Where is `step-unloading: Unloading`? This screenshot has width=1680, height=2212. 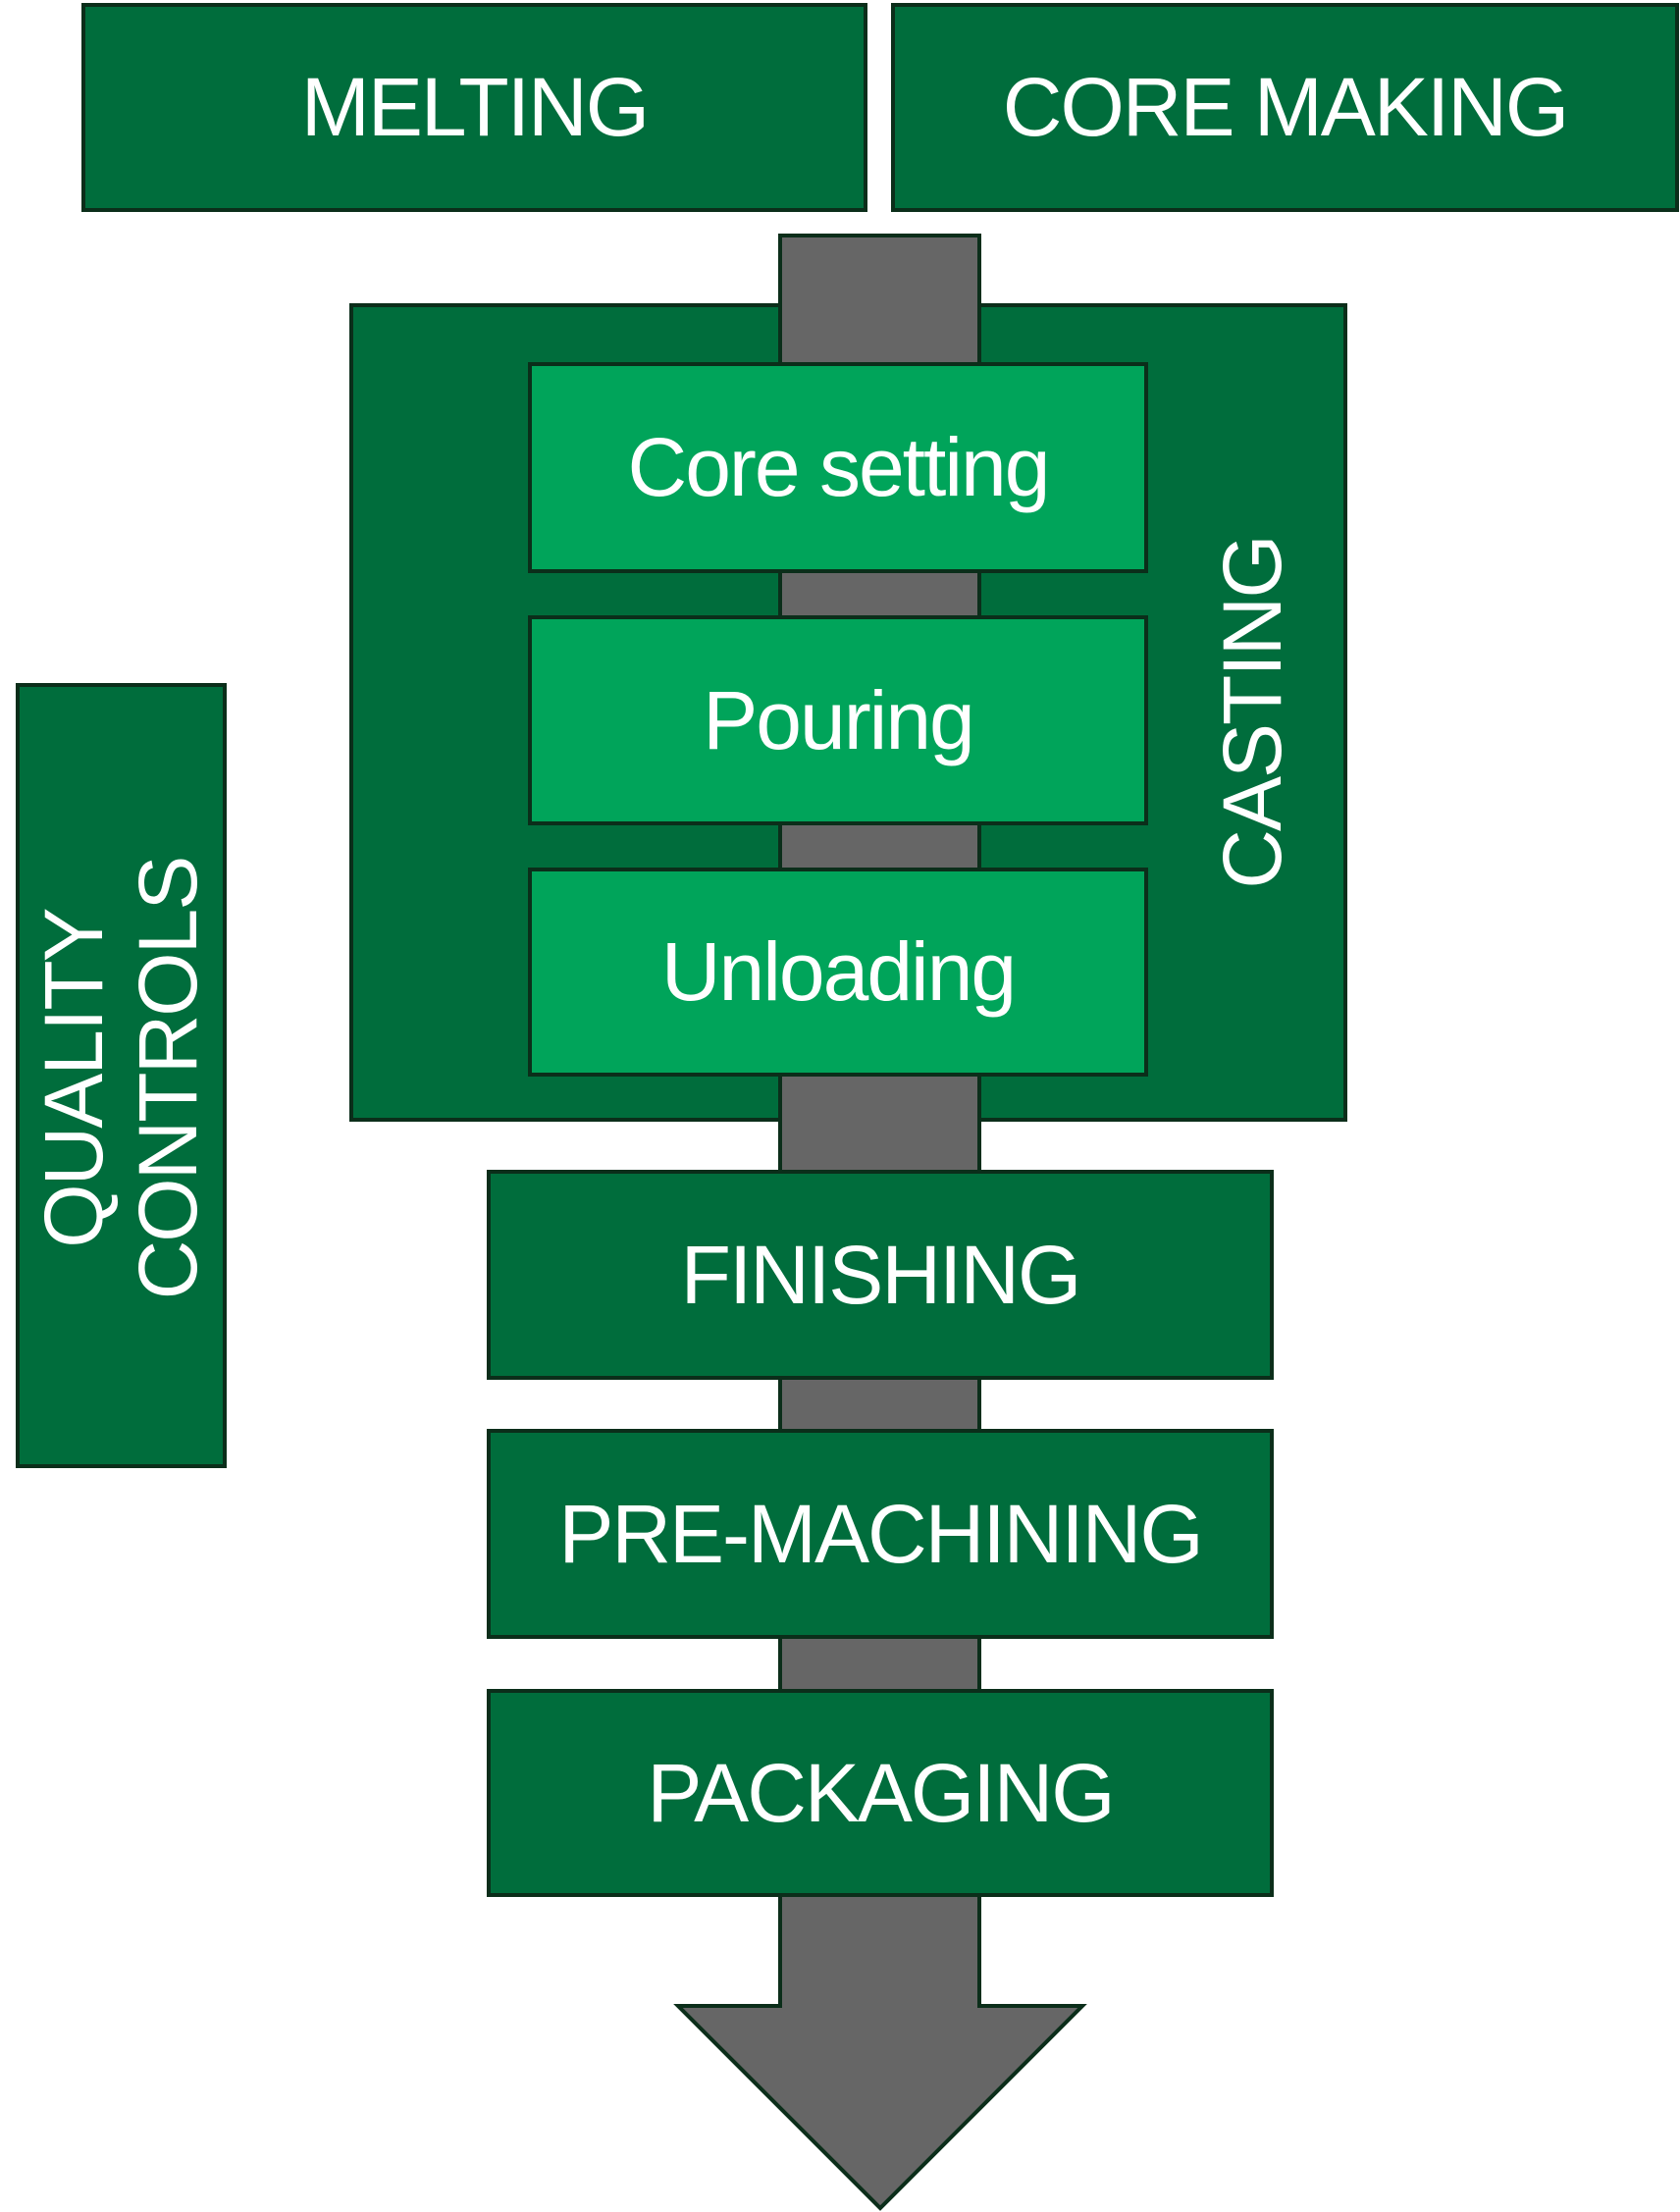
step-unloading: Unloading is located at coordinates (838, 972).